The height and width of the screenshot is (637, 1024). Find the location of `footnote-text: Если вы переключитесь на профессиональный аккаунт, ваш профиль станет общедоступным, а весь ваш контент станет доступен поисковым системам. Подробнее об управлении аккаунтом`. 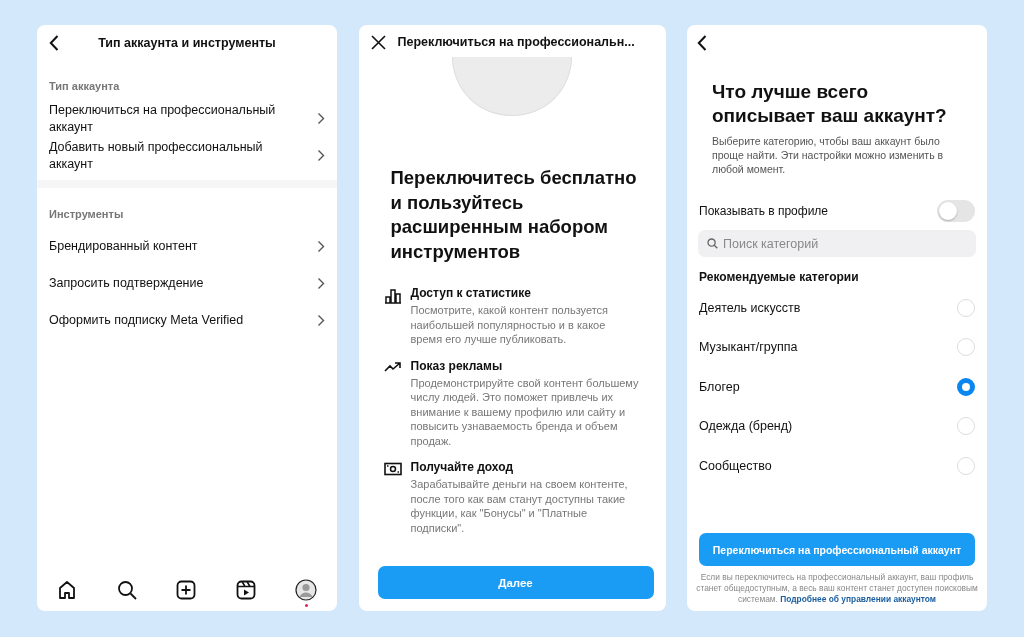

footnote-text: Если вы переключитесь на профессиональный аккаунт, ваш профиль станет общедоступным, а весь ваш контент станет доступен поисковым системам. Подробнее об управлении аккаунтом is located at coordinates (837, 588).